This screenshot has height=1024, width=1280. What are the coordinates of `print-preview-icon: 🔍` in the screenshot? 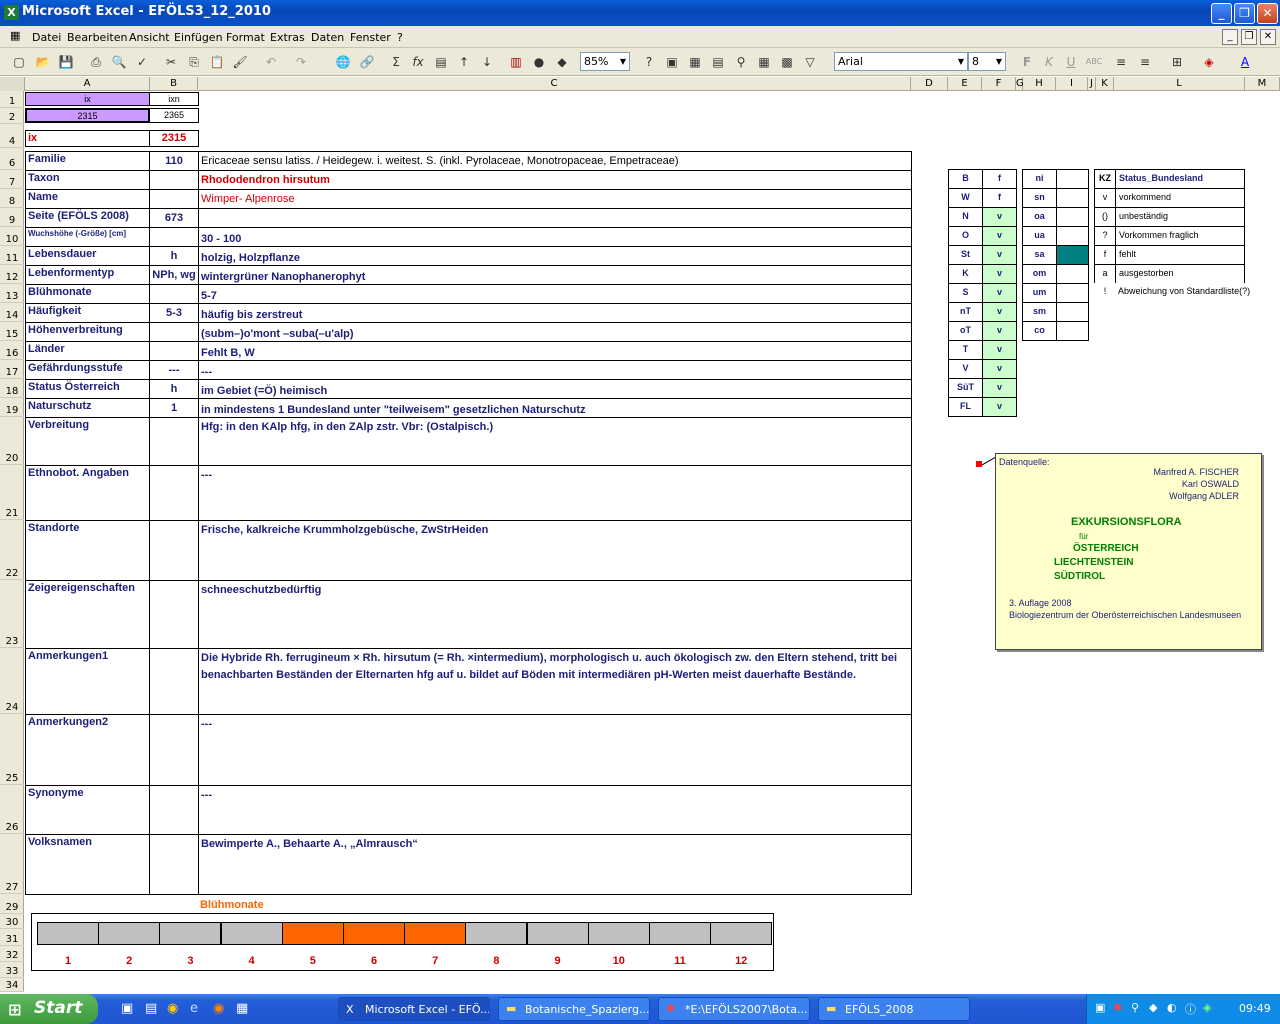 It's located at (119, 62).